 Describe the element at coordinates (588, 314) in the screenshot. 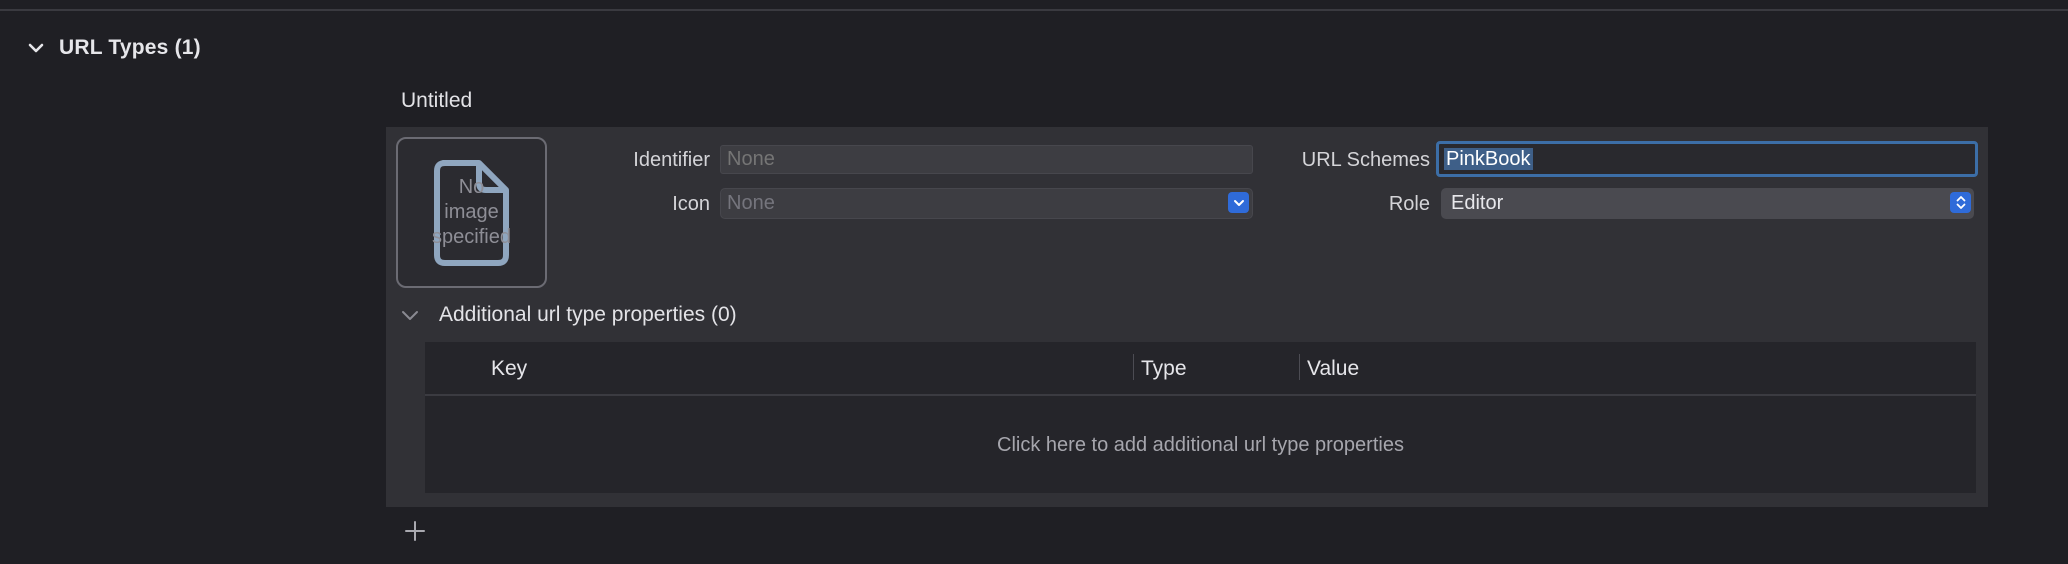

I see `additional-properties-title: Additional url type properties (0)` at that location.